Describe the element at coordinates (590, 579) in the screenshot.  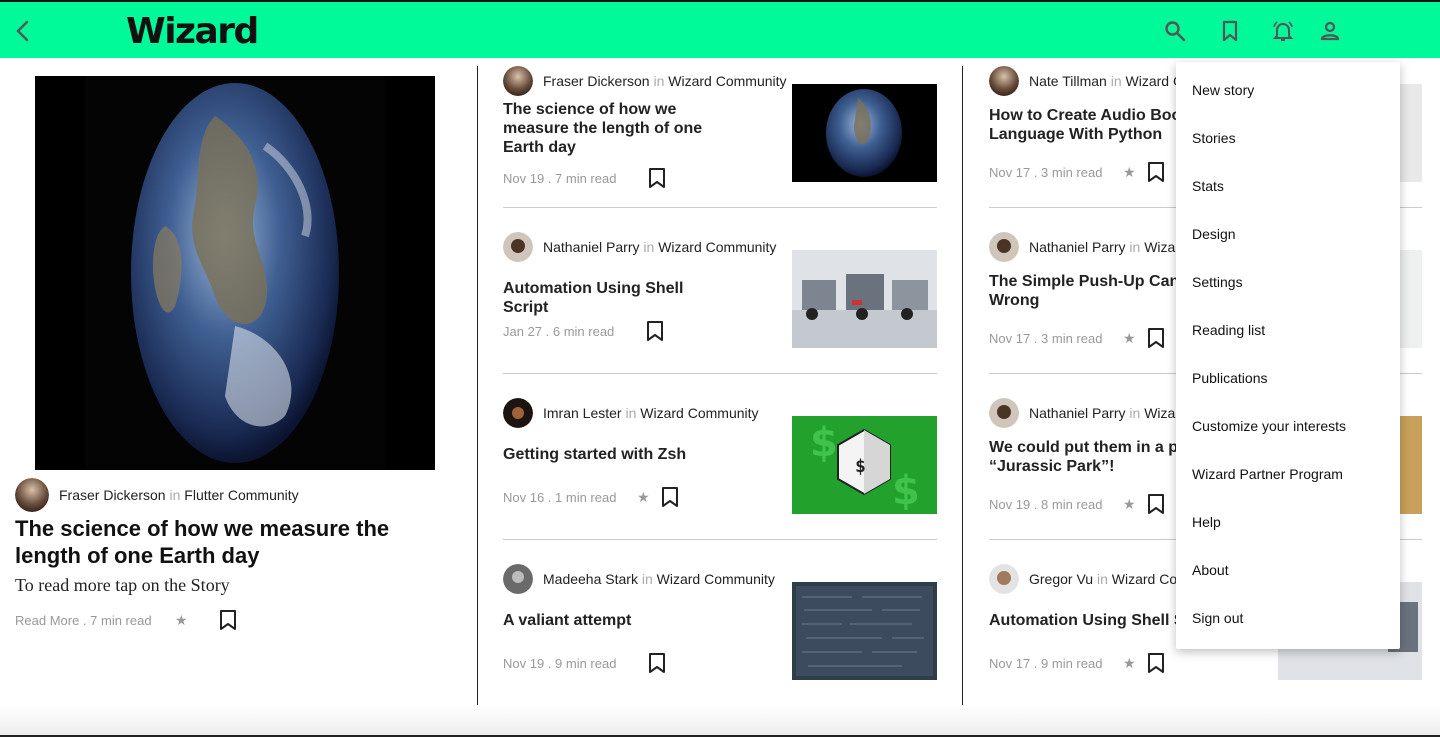
I see `author-name: Madeeha Stark` at that location.